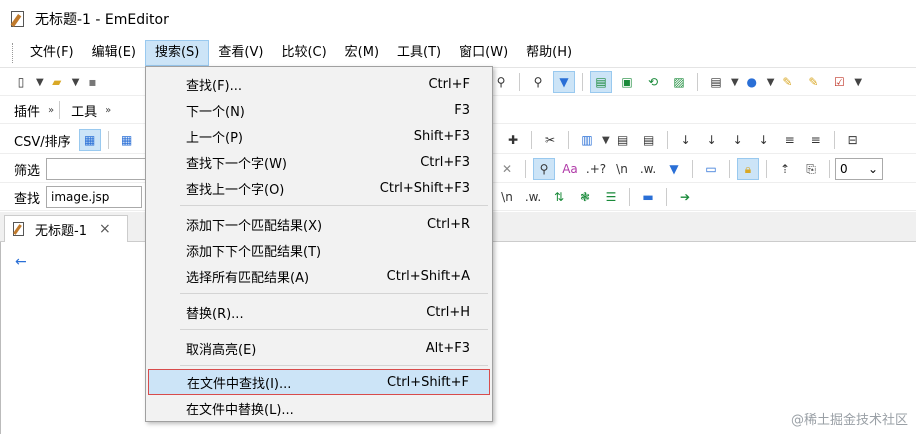 The height and width of the screenshot is (434, 916). I want to click on menu-file: 文件(F), so click(52, 53).